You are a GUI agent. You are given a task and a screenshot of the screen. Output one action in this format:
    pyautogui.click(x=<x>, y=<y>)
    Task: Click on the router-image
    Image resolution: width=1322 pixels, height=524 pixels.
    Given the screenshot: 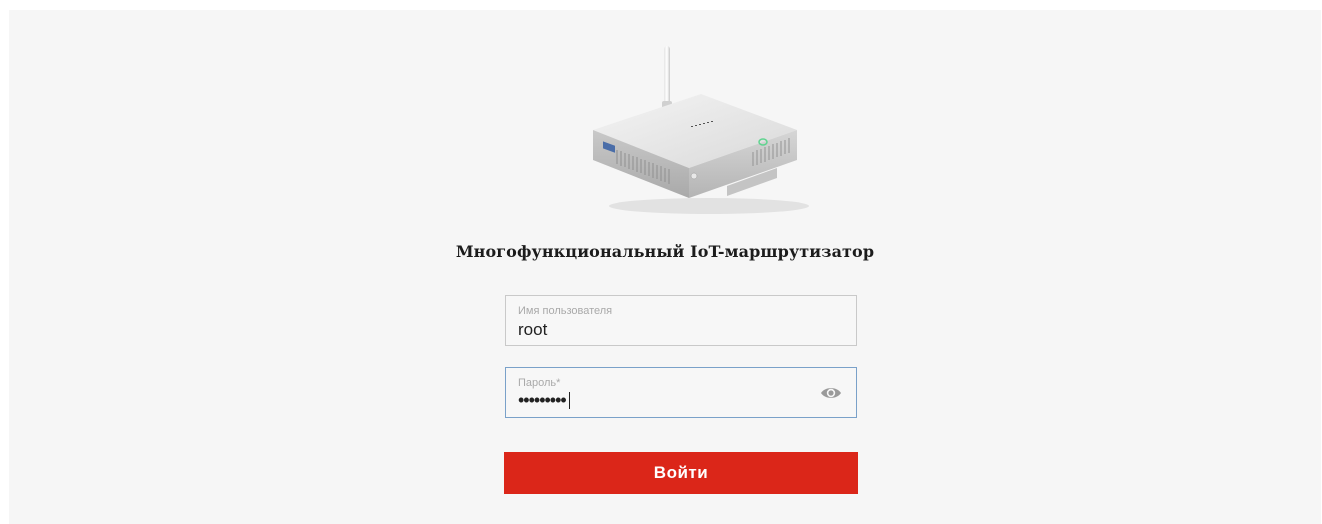 What is the action you would take?
    pyautogui.click(x=701, y=130)
    